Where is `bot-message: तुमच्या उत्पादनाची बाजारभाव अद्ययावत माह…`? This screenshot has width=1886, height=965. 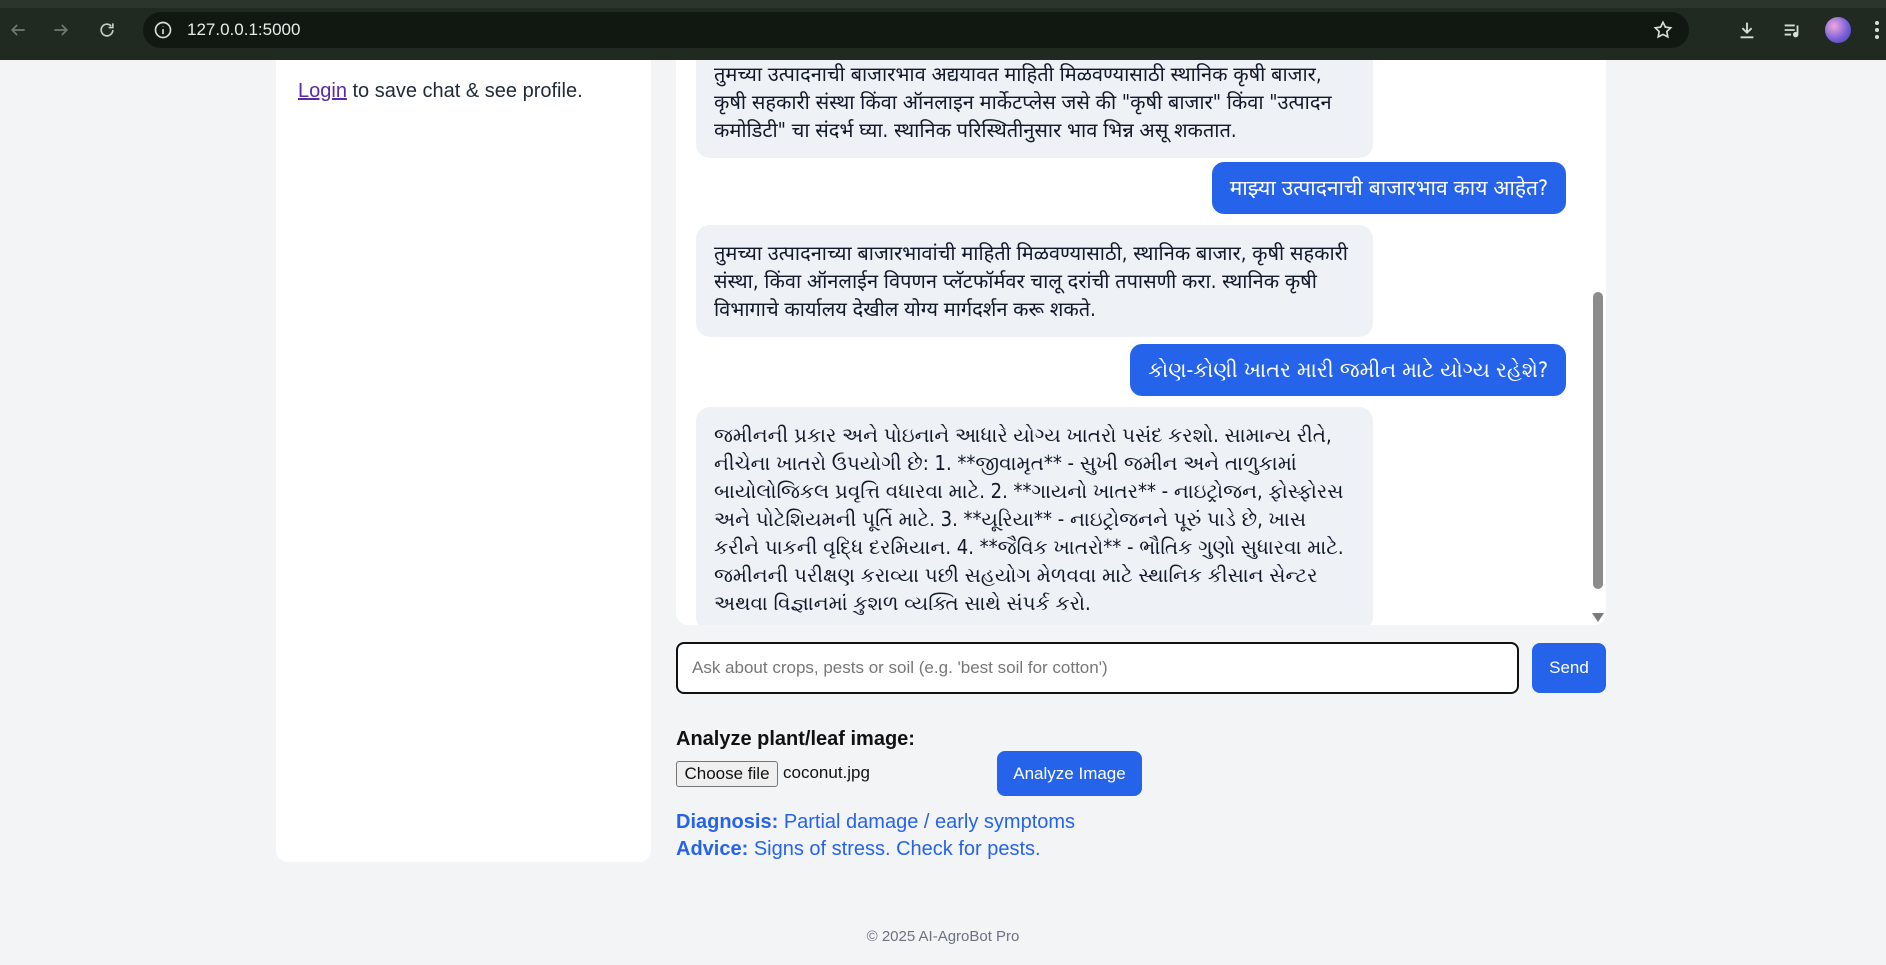
bot-message: तुमच्या उत्पादनाची बाजारभाव अद्ययावत माह… is located at coordinates (1034, 109).